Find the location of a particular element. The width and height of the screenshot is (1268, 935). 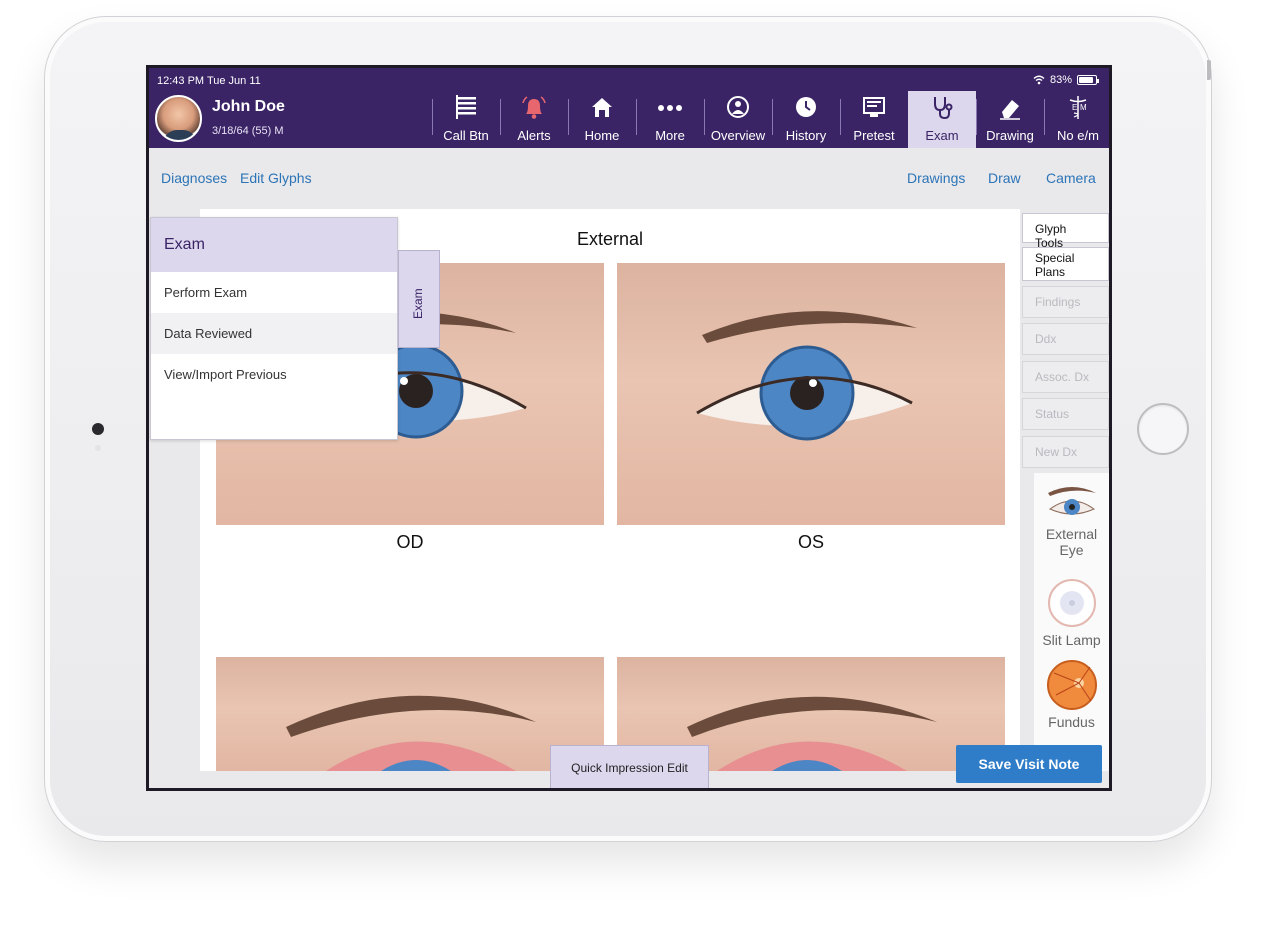

nav-label: History is located at coordinates (806, 135).